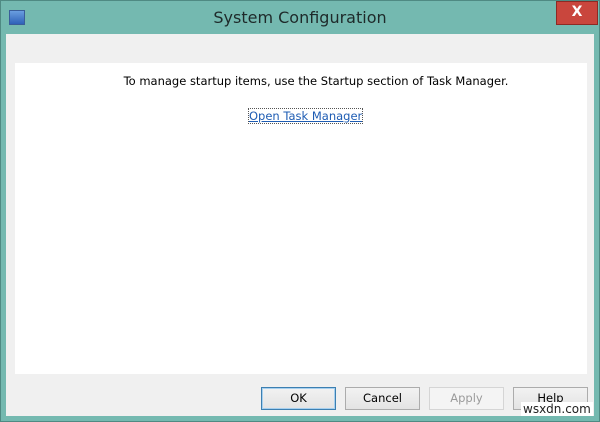 The width and height of the screenshot is (600, 422). I want to click on open-task-manager-link: Open Task Manager, so click(305, 116).